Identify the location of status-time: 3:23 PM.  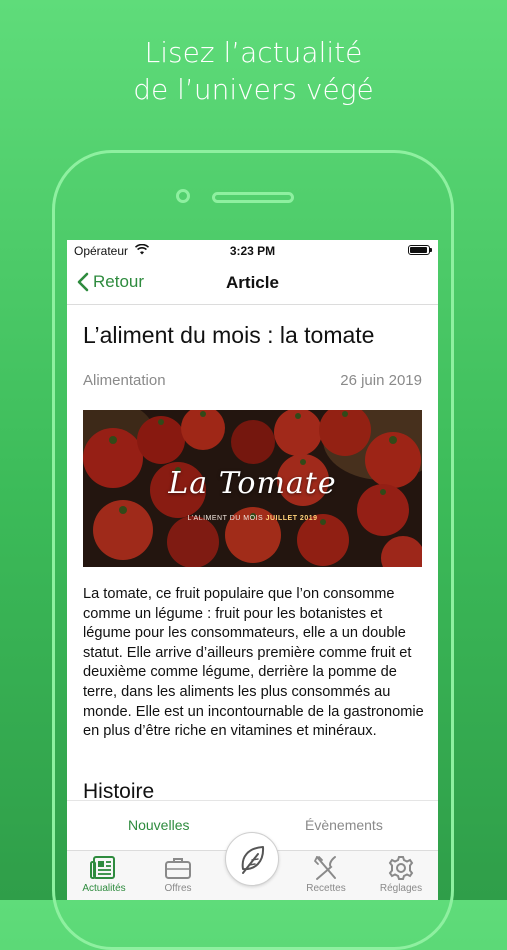
(252, 251).